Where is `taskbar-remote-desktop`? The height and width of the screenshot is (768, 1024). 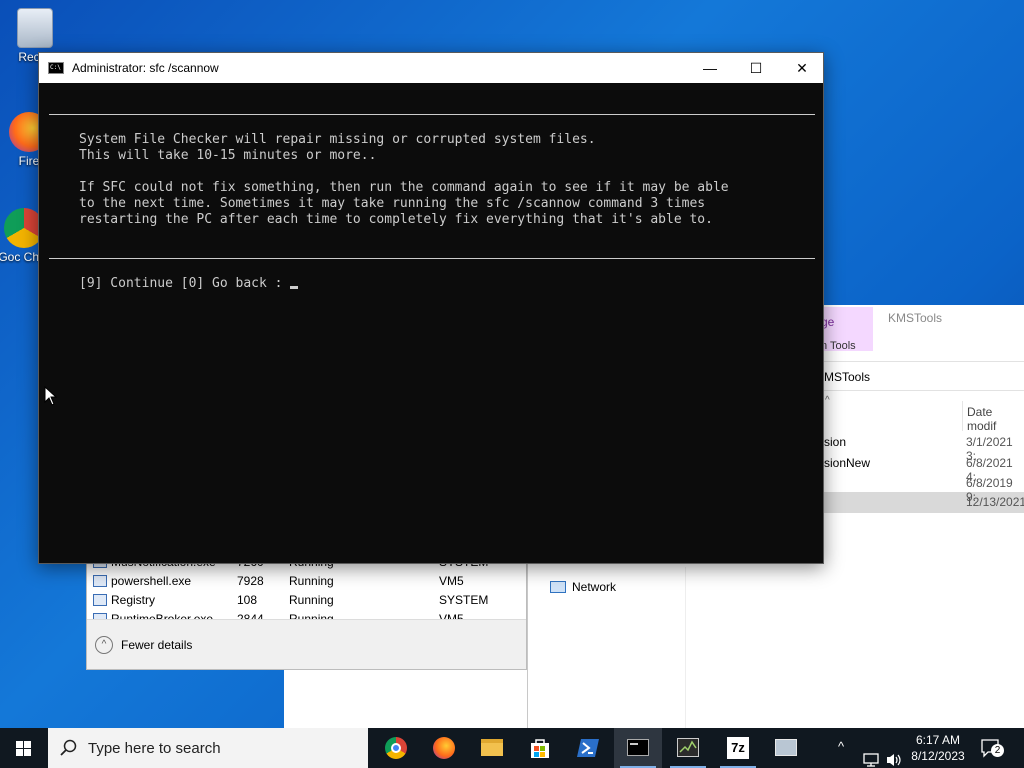
taskbar-remote-desktop is located at coordinates (786, 748).